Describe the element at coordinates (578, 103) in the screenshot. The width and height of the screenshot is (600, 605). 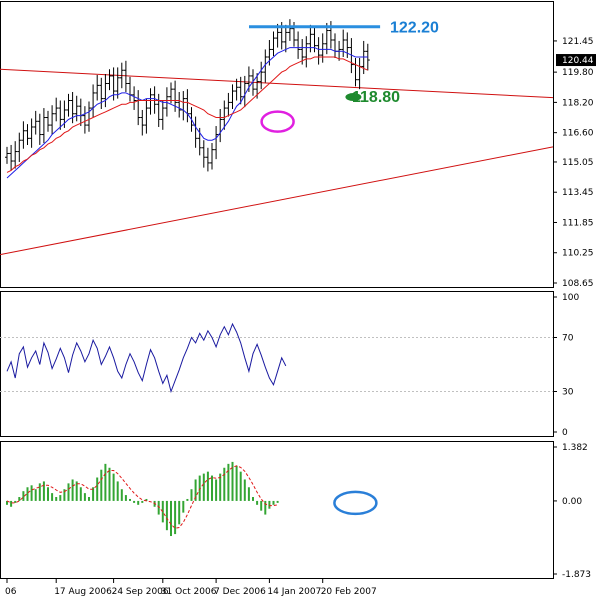
I see `price-tick-label: 118.20` at that location.